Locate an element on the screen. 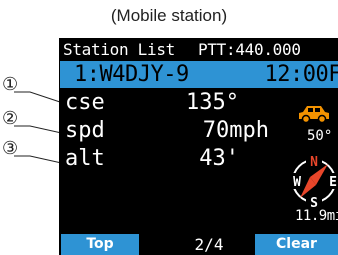 The width and height of the screenshot is (338, 255). course-value: 135° is located at coordinates (212, 102).